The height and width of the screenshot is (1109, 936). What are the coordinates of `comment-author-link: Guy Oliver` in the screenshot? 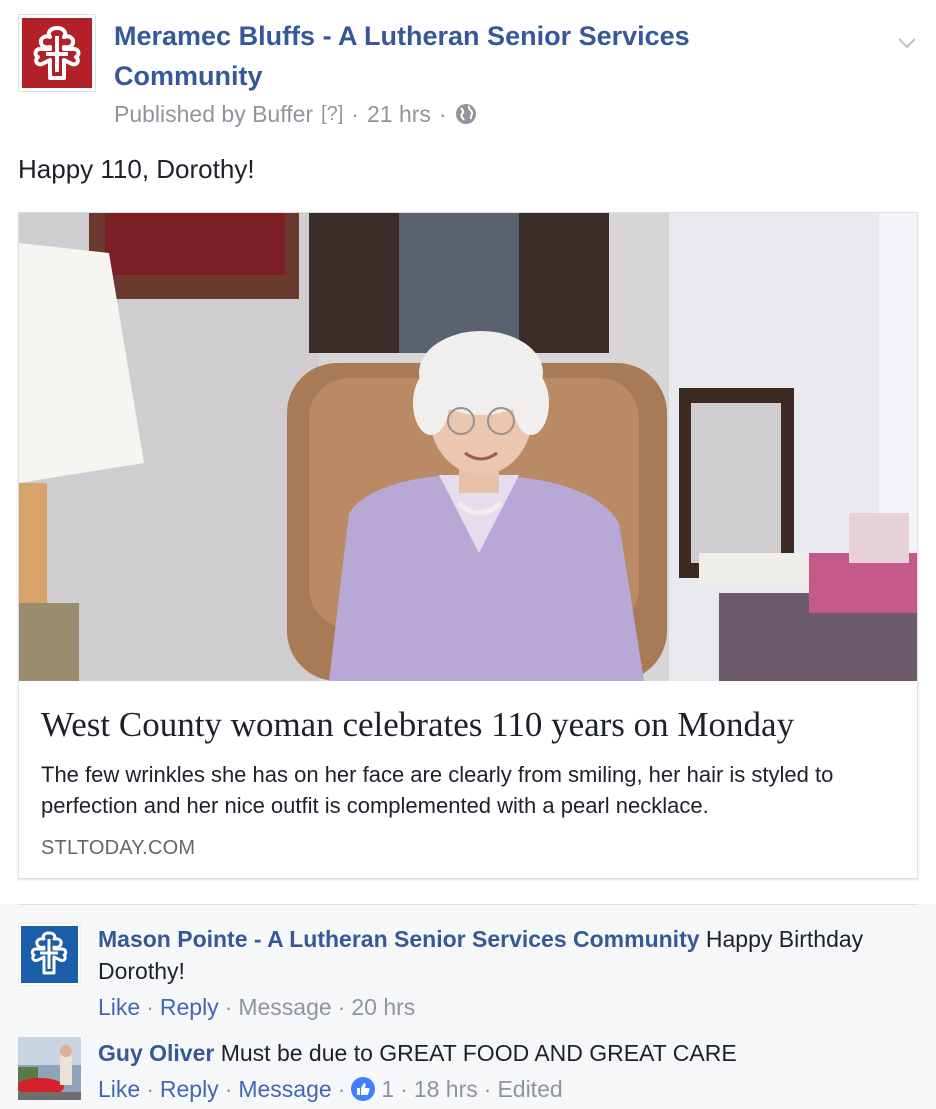 It's located at (156, 1053).